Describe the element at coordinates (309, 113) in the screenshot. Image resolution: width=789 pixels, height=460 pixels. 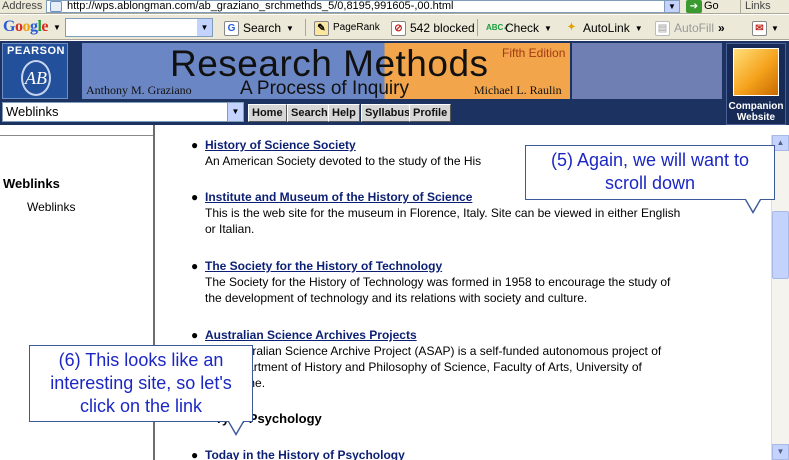
I see `search-button: Search` at that location.